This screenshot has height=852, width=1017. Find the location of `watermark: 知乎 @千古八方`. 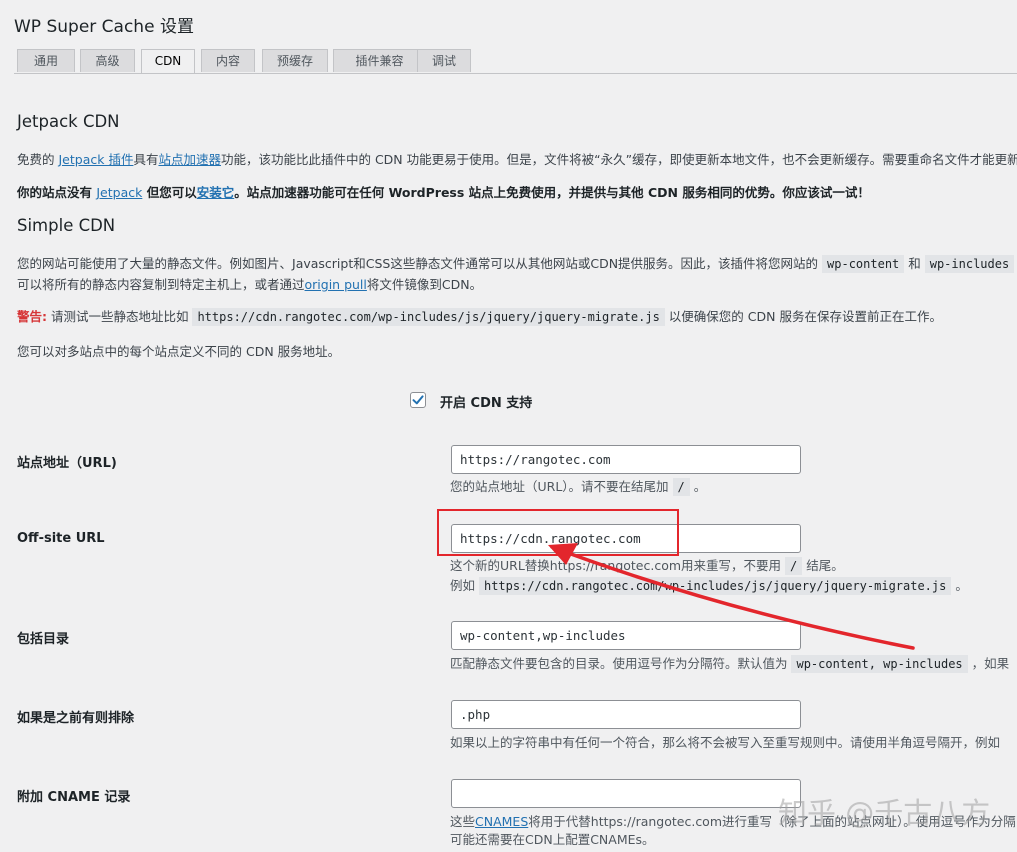

watermark: 知乎 @千古八方 is located at coordinates (884, 813).